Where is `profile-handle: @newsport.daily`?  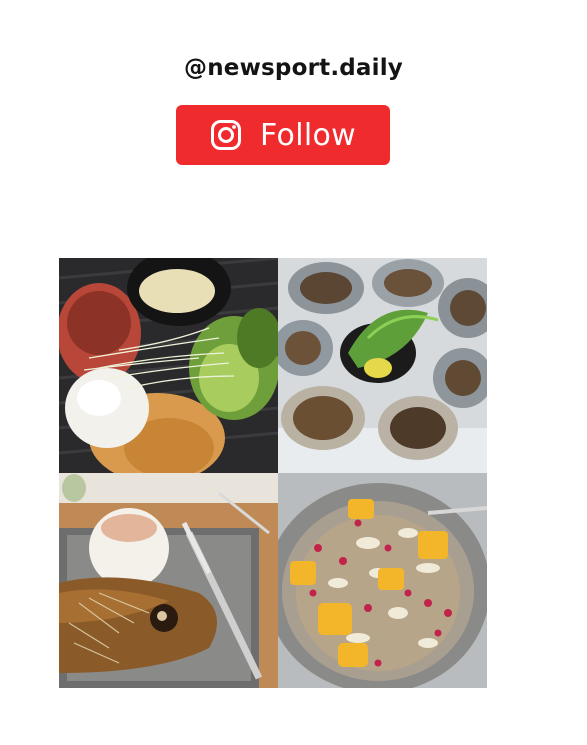
profile-handle: @newsport.daily is located at coordinates (293, 68).